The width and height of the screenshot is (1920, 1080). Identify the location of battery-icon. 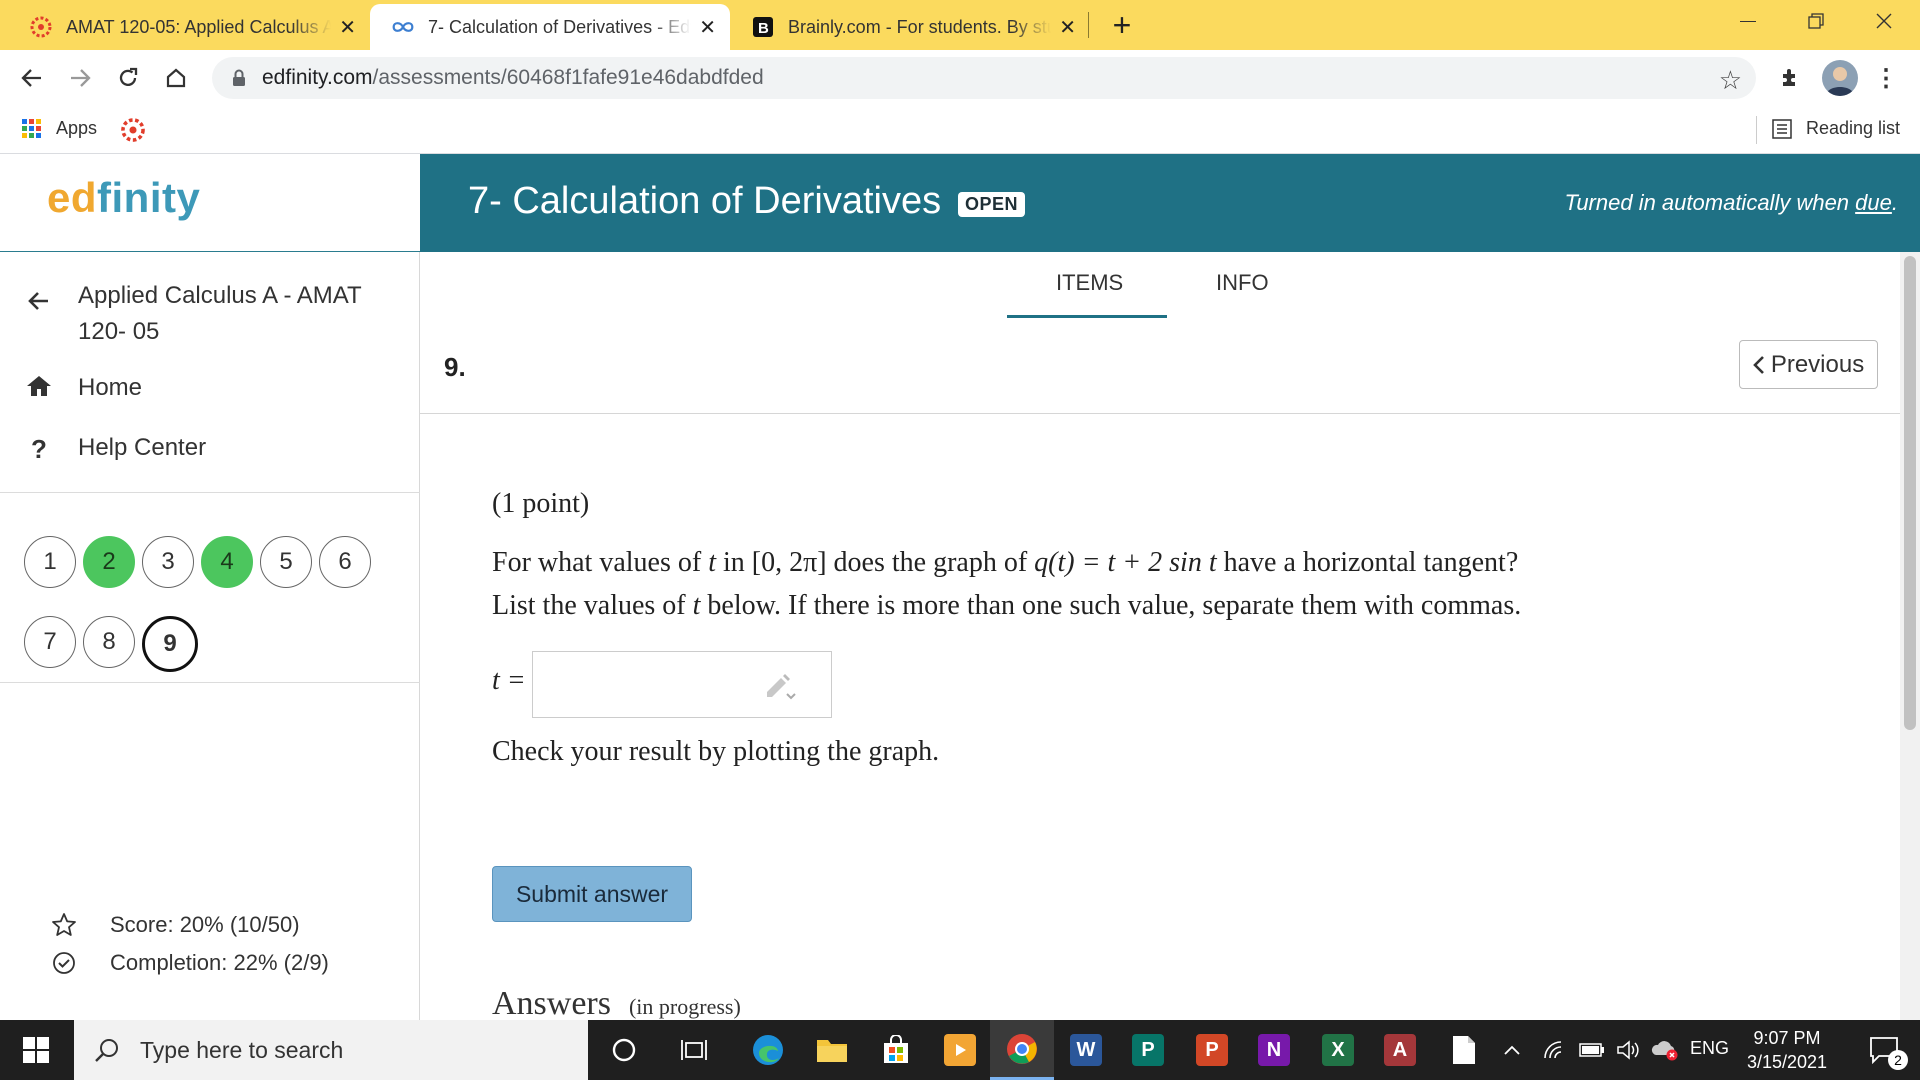
(1592, 1050).